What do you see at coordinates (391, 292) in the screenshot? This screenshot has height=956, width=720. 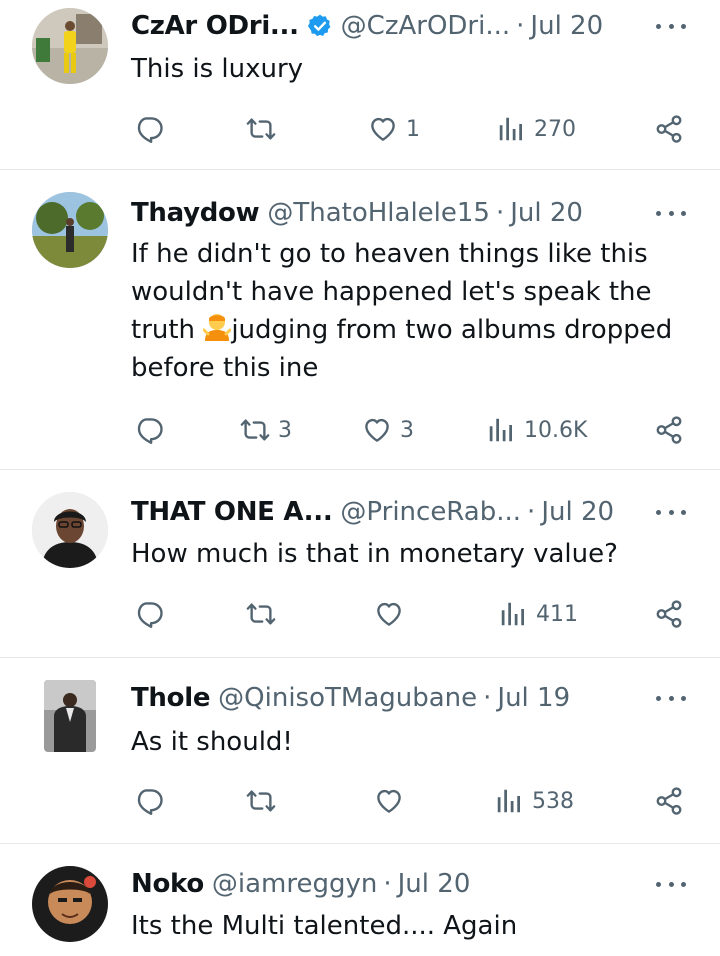 I see `text-line: wouldn't have happened let's speak the` at bounding box center [391, 292].